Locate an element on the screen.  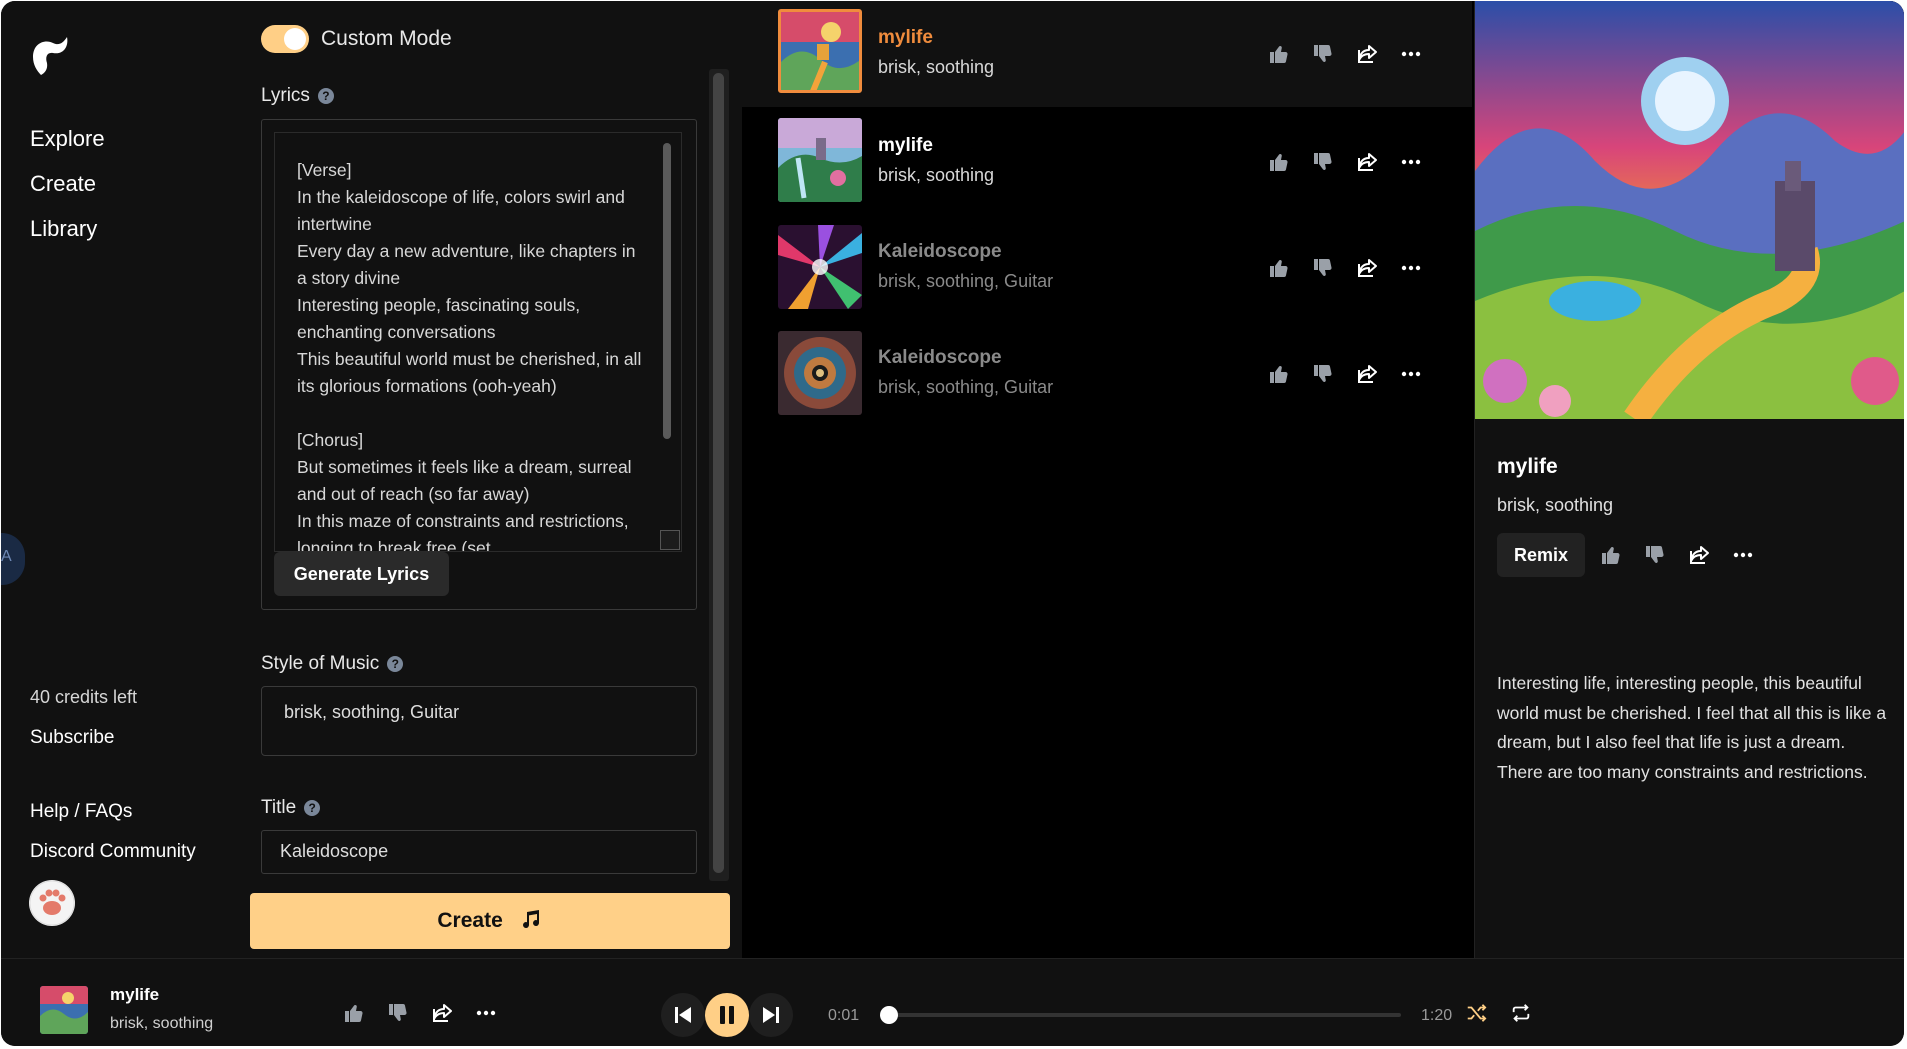
previous-track-button is located at coordinates (683, 1015).